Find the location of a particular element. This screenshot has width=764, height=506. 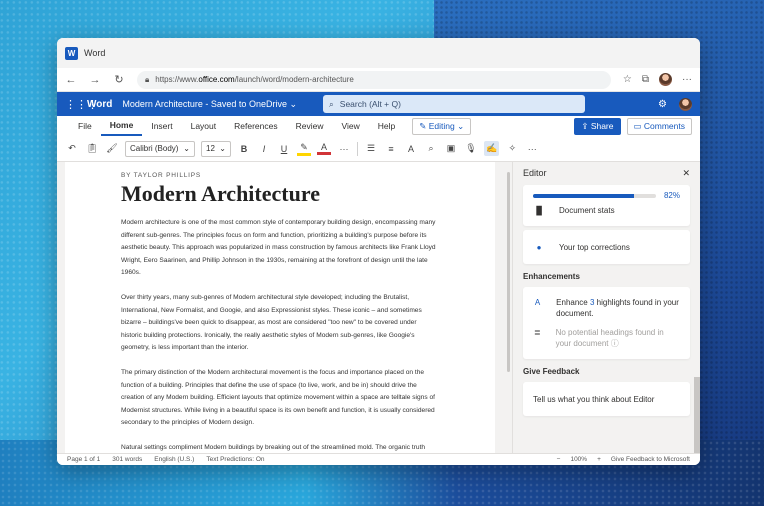

info-icon: ⓘ is located at coordinates (614, 343).